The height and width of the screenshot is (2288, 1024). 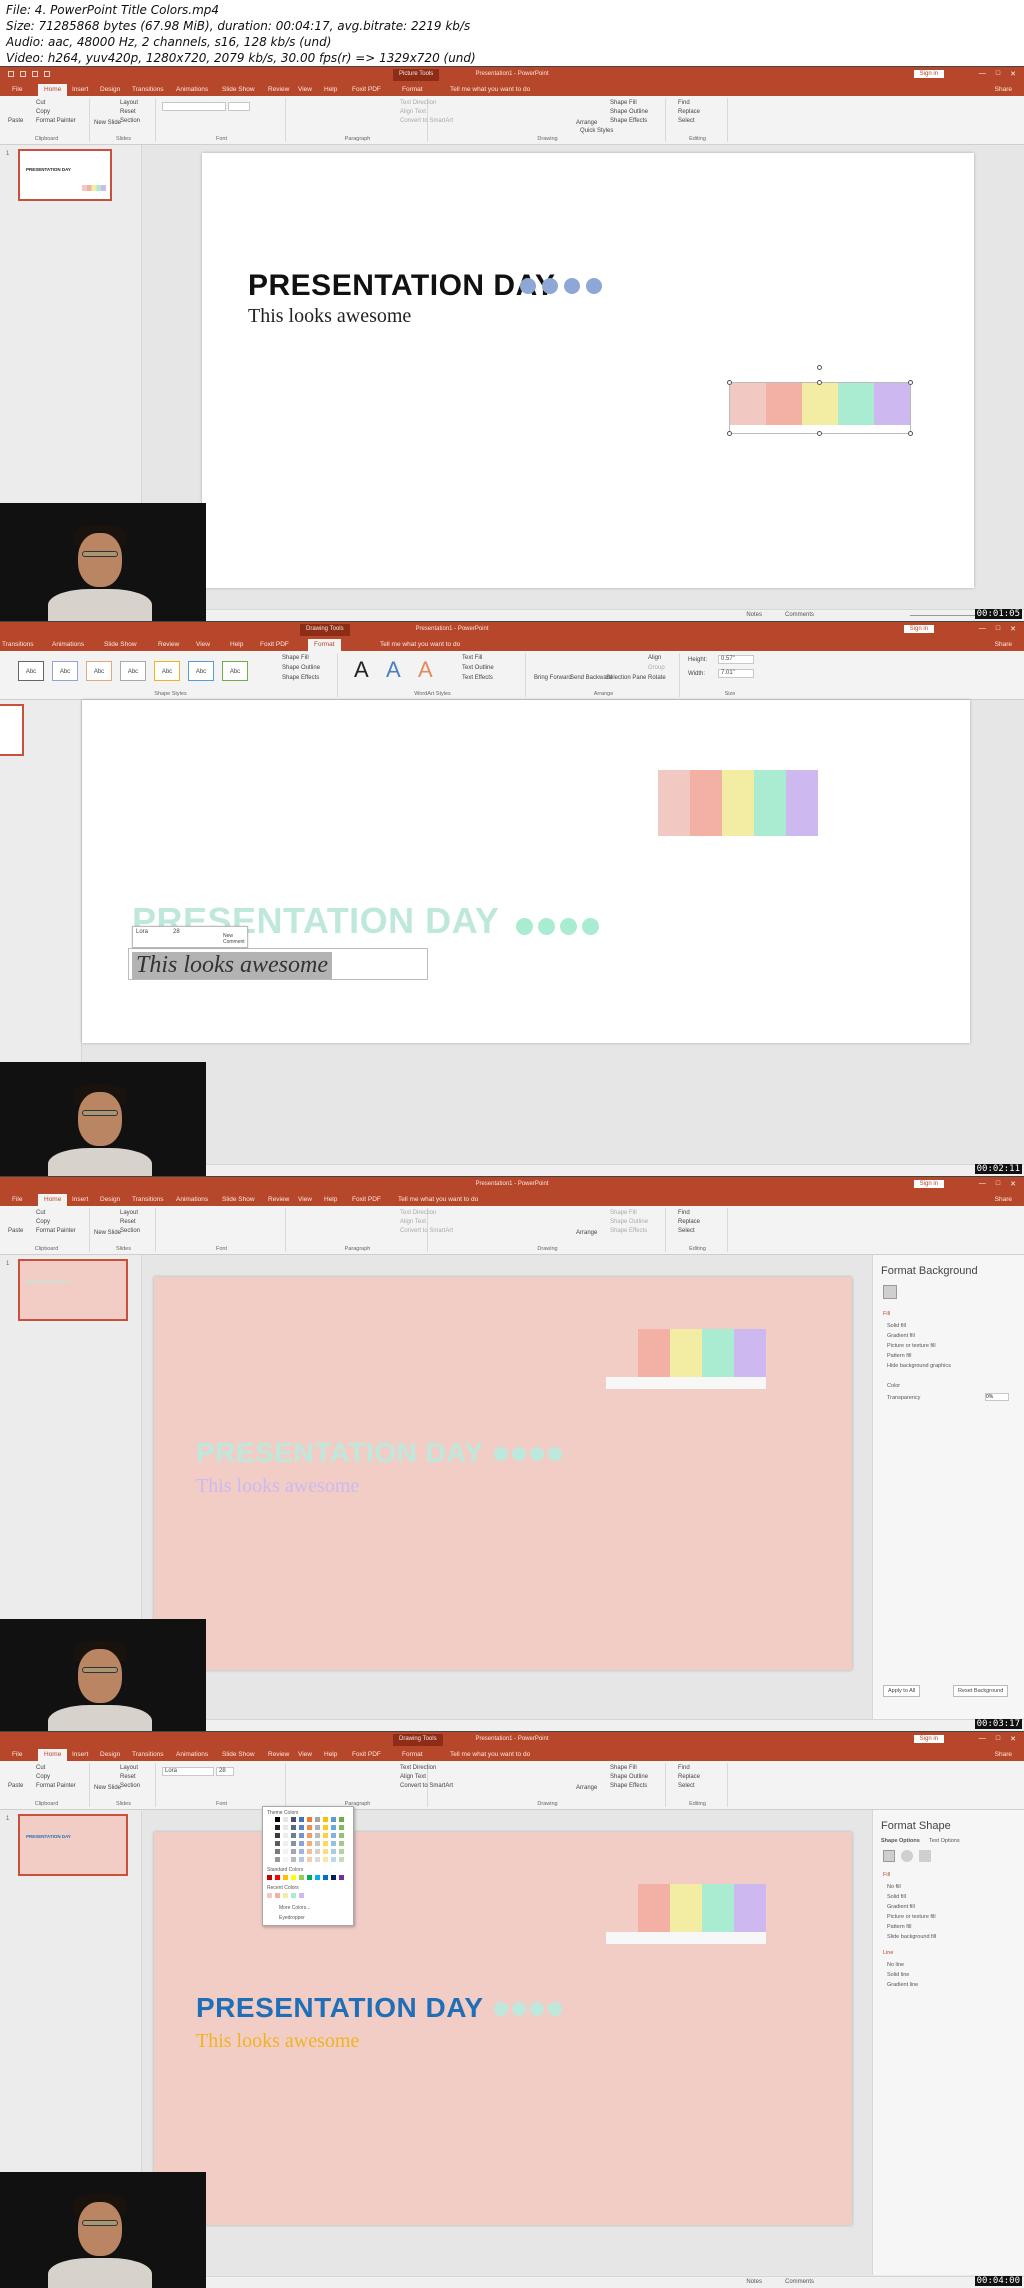 What do you see at coordinates (736, 673) in the screenshot?
I see `width-input: 7.01"` at bounding box center [736, 673].